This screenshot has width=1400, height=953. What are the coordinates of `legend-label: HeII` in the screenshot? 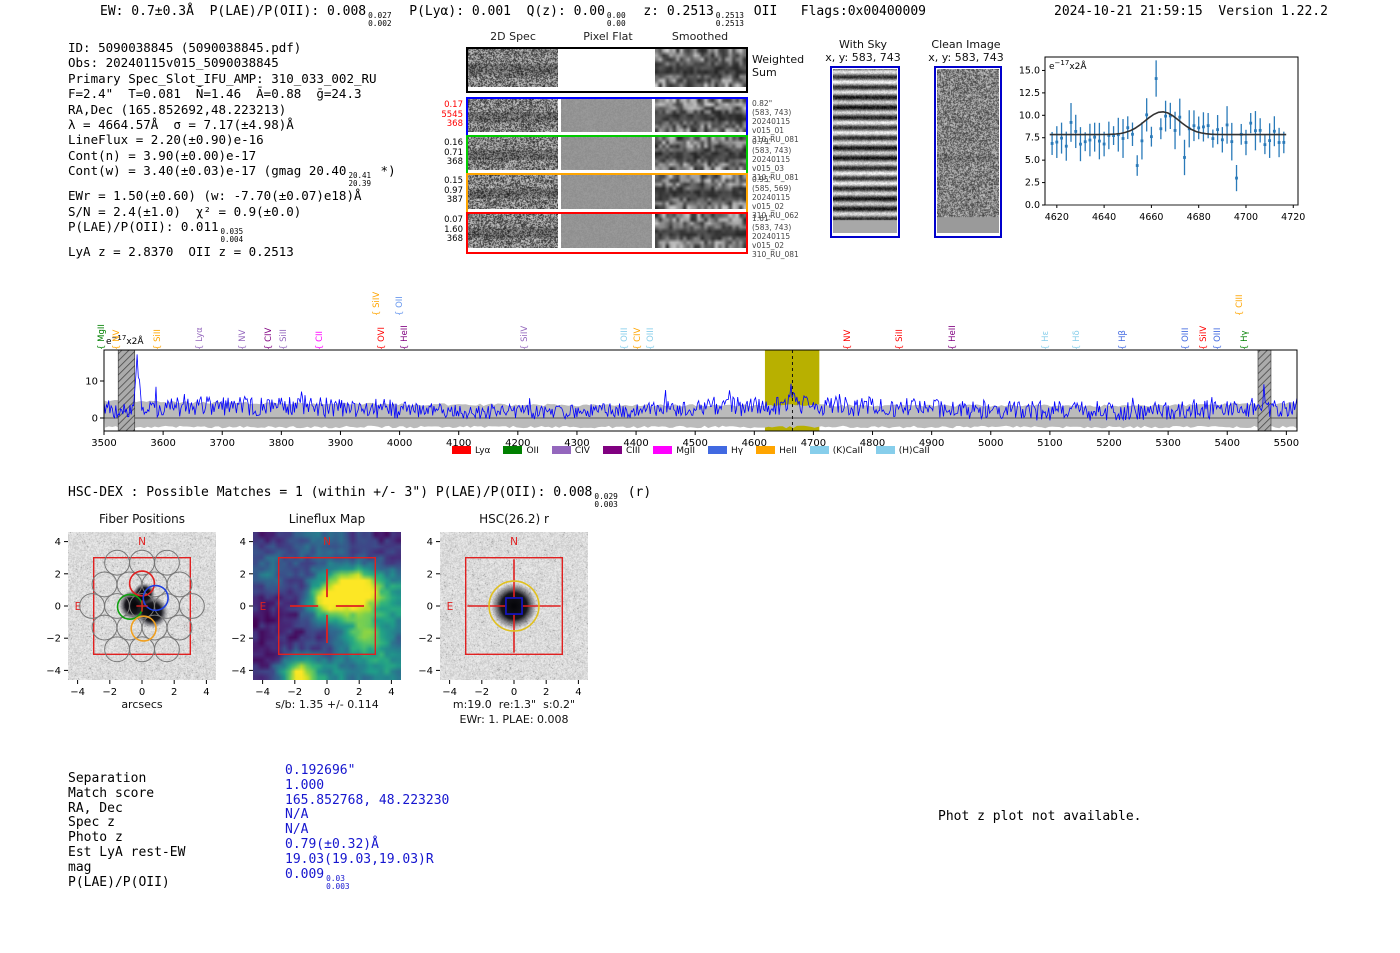 It's located at (788, 451).